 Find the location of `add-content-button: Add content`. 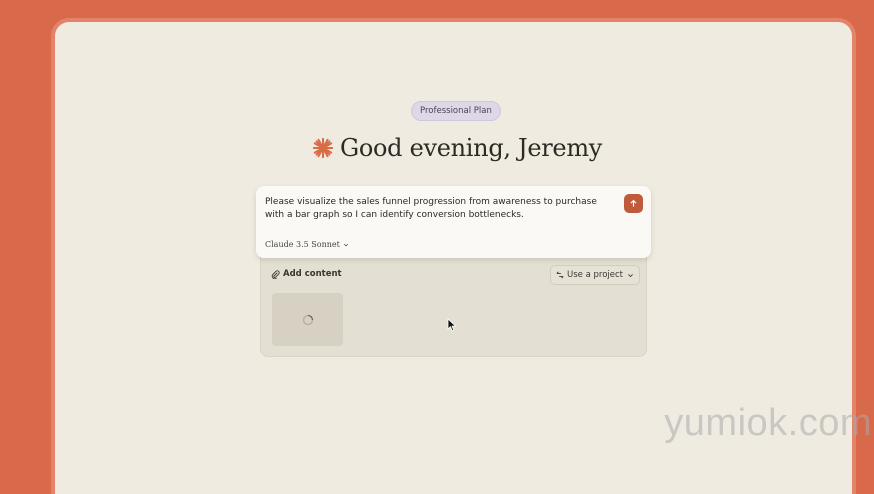

add-content-button: Add content is located at coordinates (306, 274).